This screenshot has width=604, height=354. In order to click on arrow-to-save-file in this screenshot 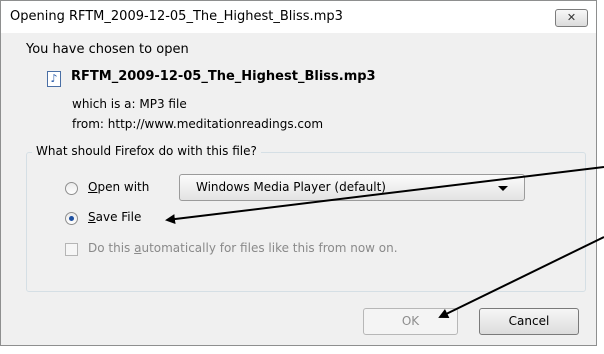, I will do `click(384, 195)`.